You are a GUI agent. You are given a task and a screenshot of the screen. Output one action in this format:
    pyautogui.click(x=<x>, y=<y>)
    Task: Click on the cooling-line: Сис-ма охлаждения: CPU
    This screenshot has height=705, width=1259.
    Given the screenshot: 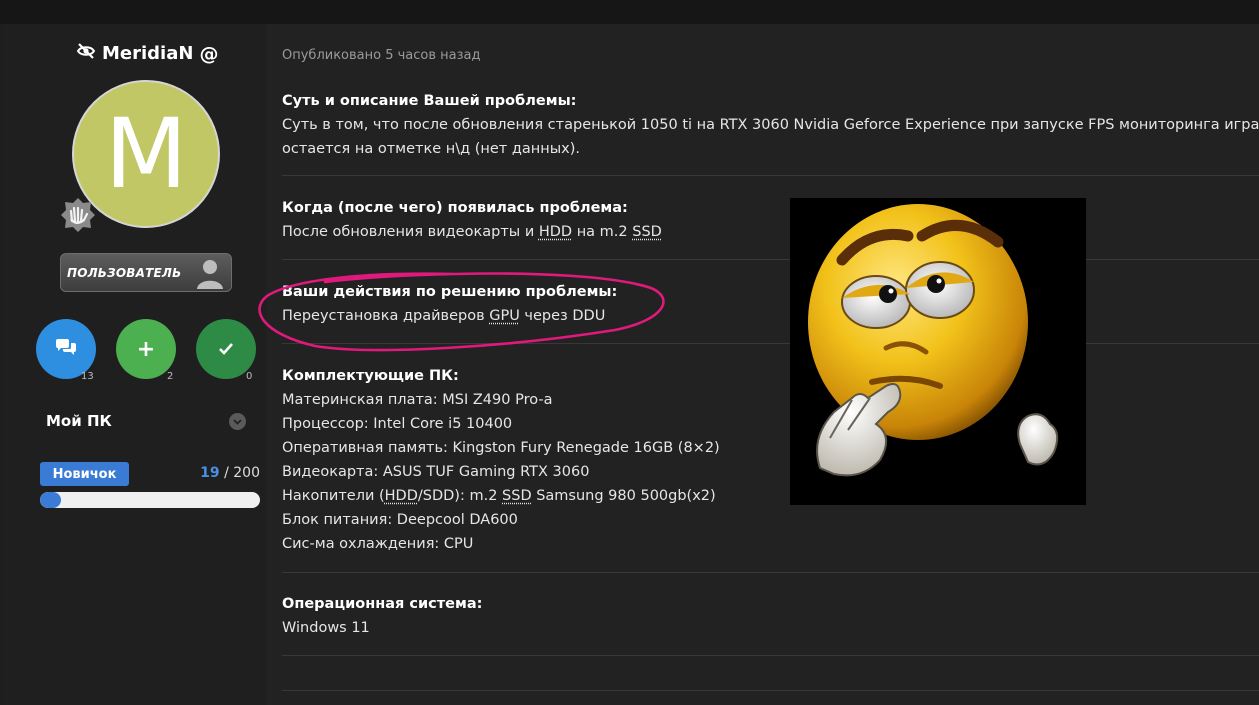 What is the action you would take?
    pyautogui.click(x=378, y=544)
    